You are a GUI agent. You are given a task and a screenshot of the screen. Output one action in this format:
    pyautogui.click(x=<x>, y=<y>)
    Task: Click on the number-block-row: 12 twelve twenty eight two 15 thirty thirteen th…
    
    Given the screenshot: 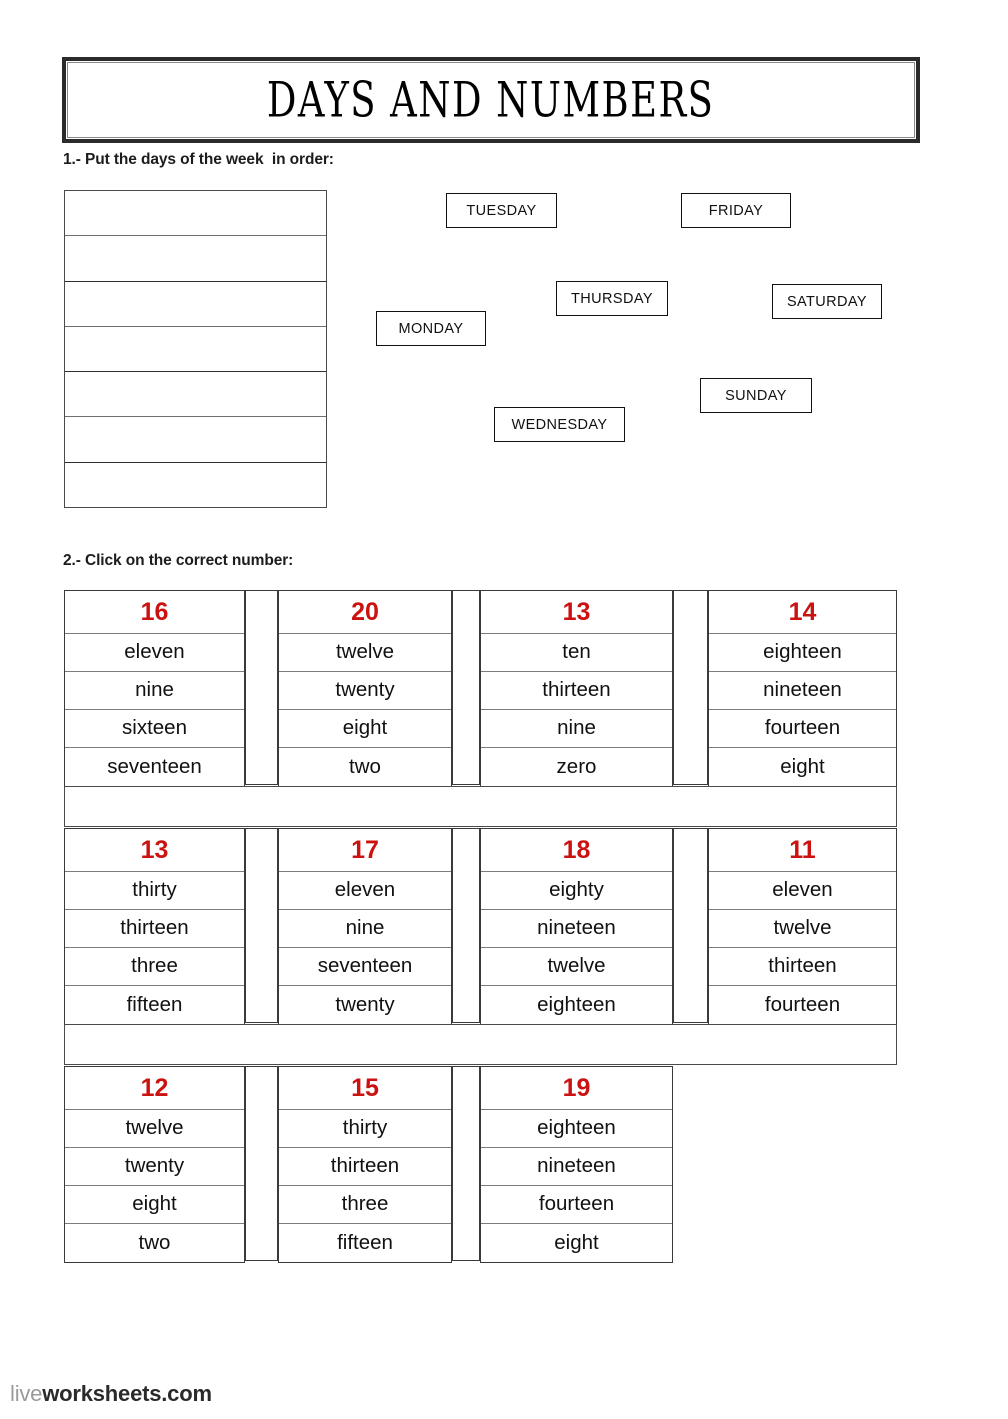 What is the action you would take?
    pyautogui.click(x=484, y=1164)
    